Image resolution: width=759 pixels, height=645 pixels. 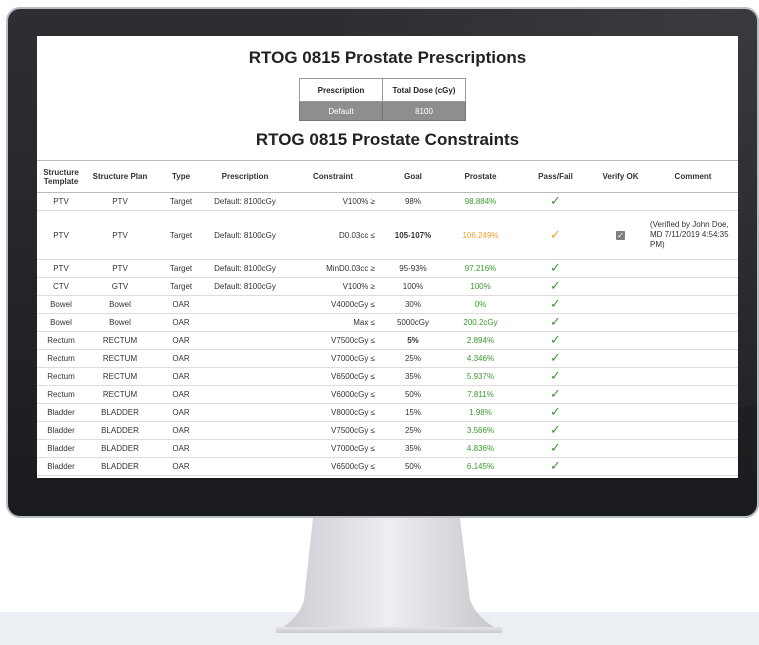 I want to click on structure-plan-cell: FEMUR_RT, so click(x=120, y=476).